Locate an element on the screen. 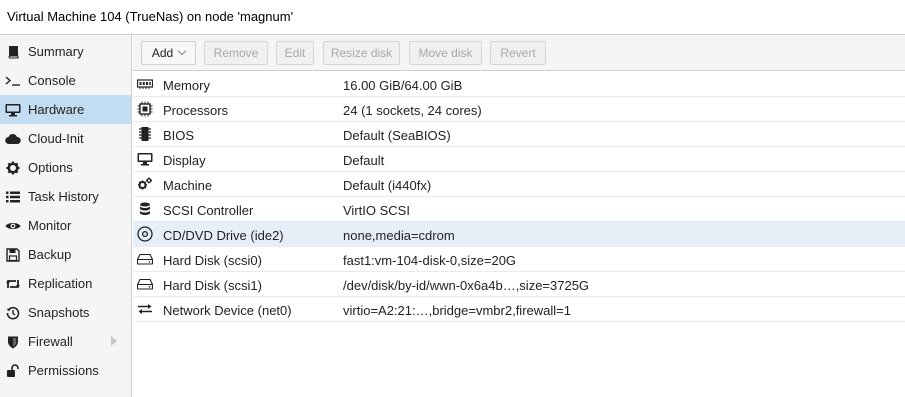  eye-icon is located at coordinates (13, 226).